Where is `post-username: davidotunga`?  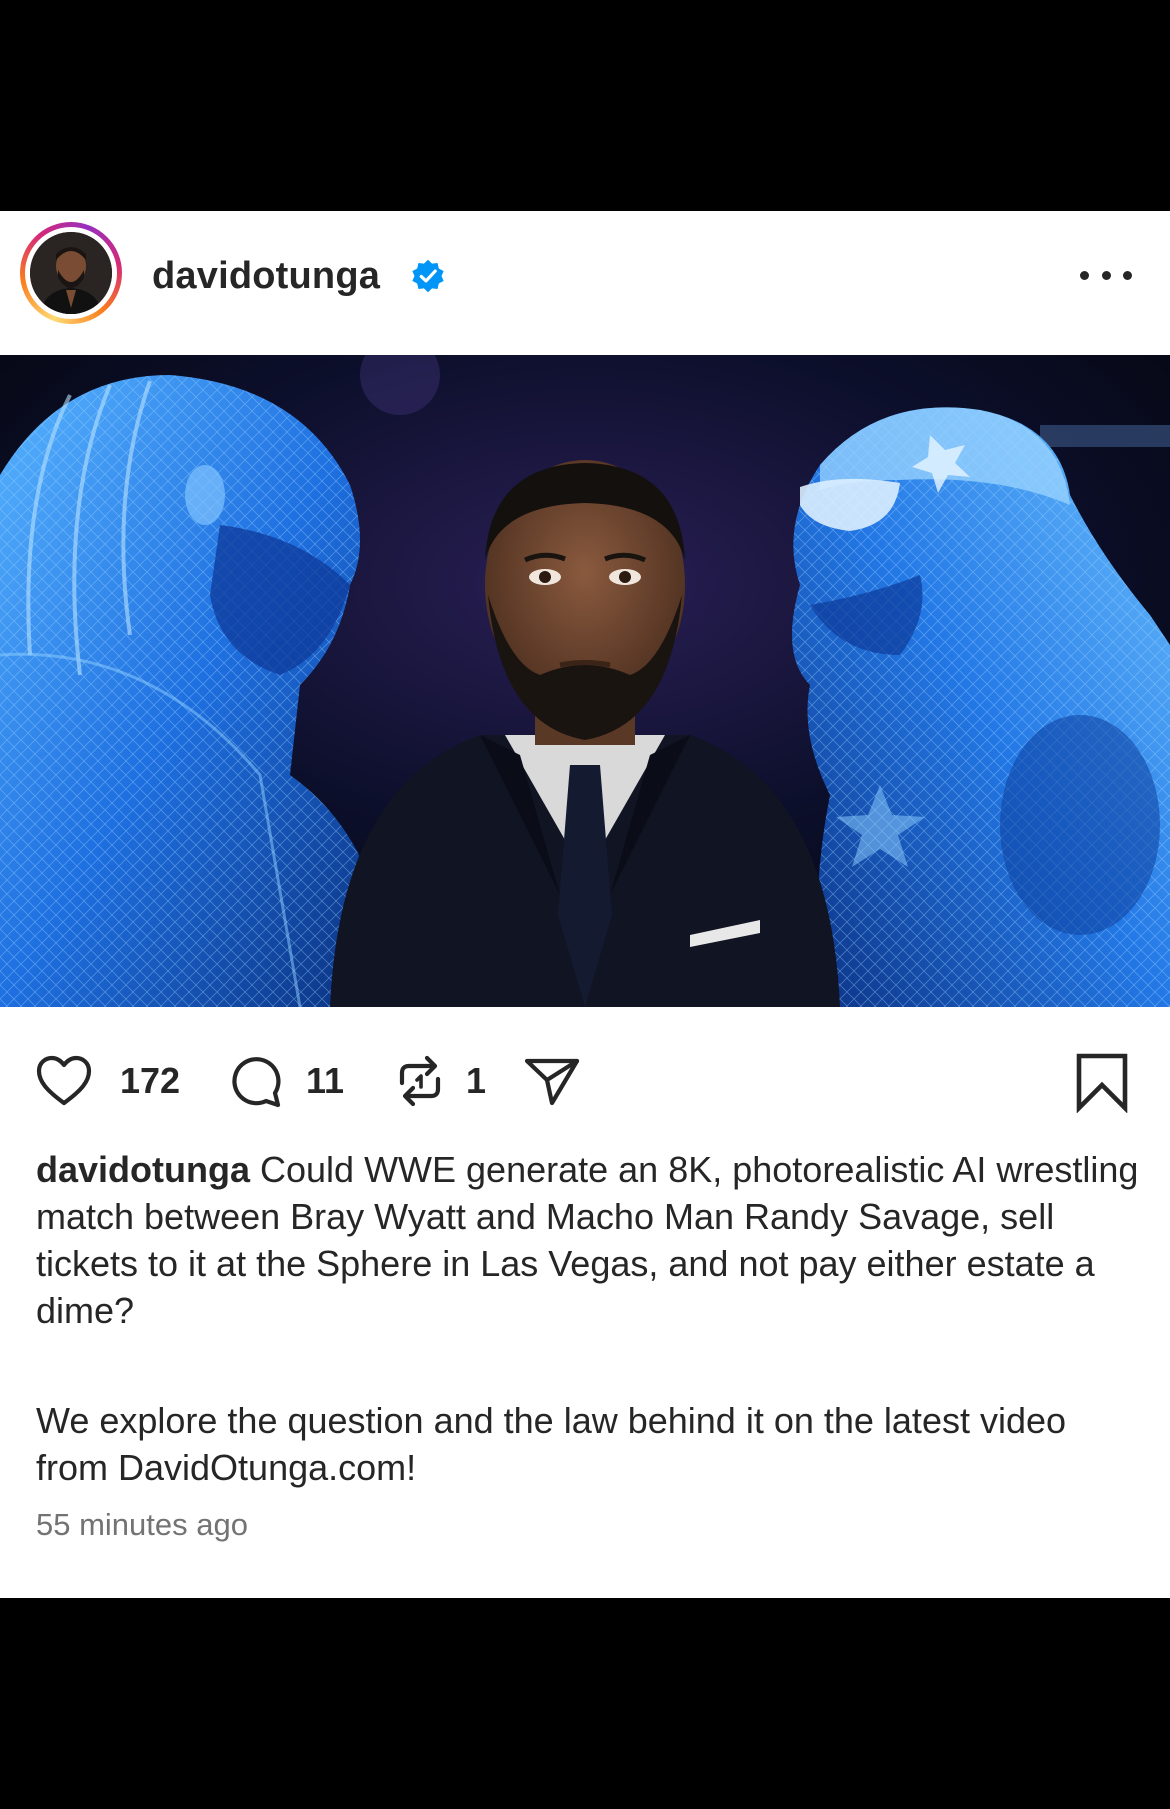 post-username: davidotunga is located at coordinates (266, 276).